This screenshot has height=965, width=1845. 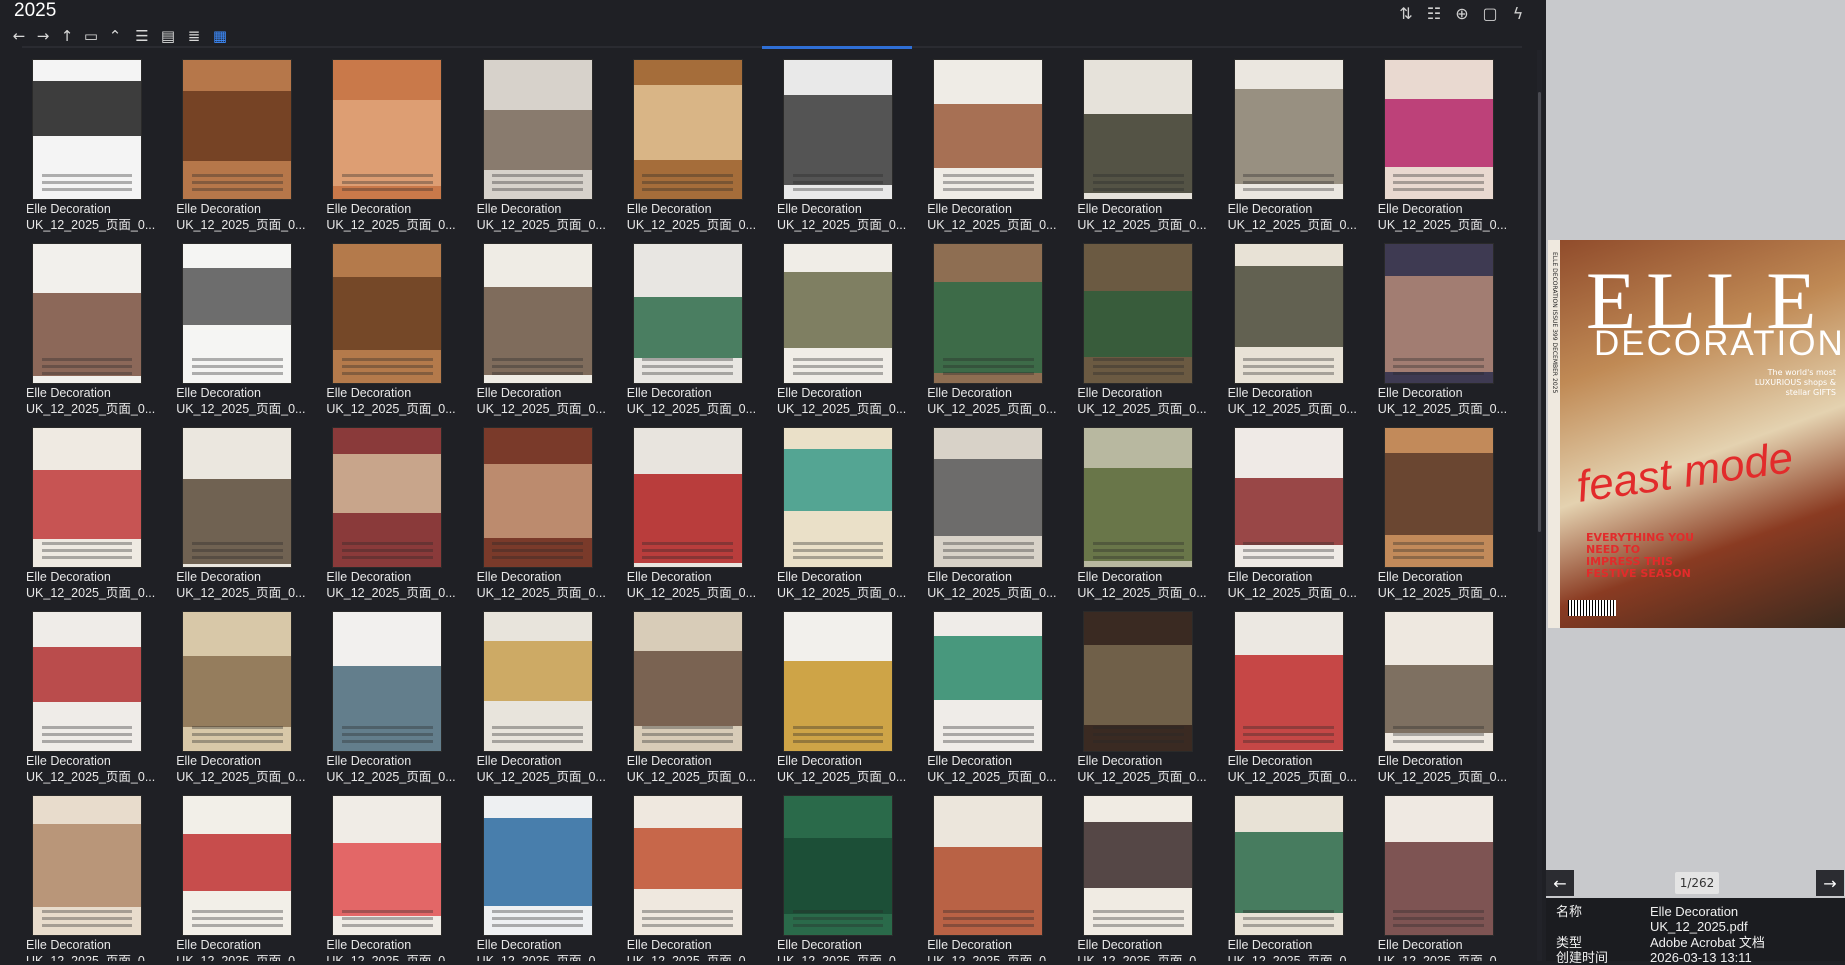 I want to click on forward-button: →, so click(x=43, y=36).